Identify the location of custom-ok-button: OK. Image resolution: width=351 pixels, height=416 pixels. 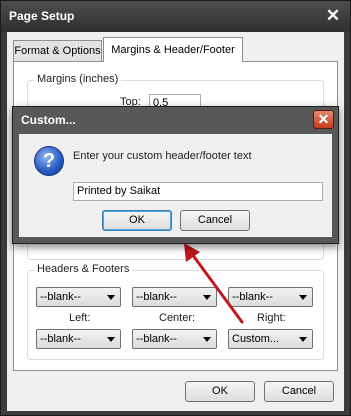
(137, 220).